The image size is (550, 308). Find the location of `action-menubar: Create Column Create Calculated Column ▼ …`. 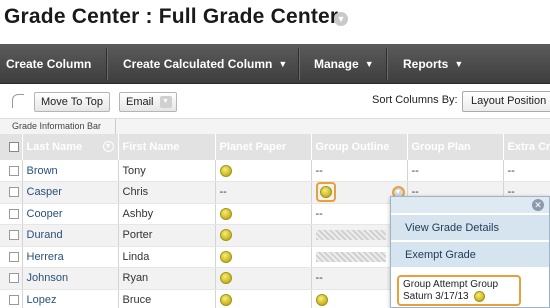

action-menubar: Create Column Create Calculated Column ▼ … is located at coordinates (275, 64).